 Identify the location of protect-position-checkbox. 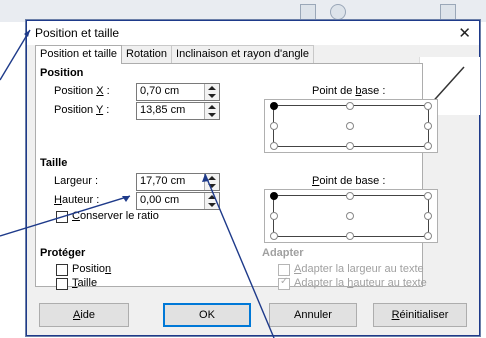
(62, 270).